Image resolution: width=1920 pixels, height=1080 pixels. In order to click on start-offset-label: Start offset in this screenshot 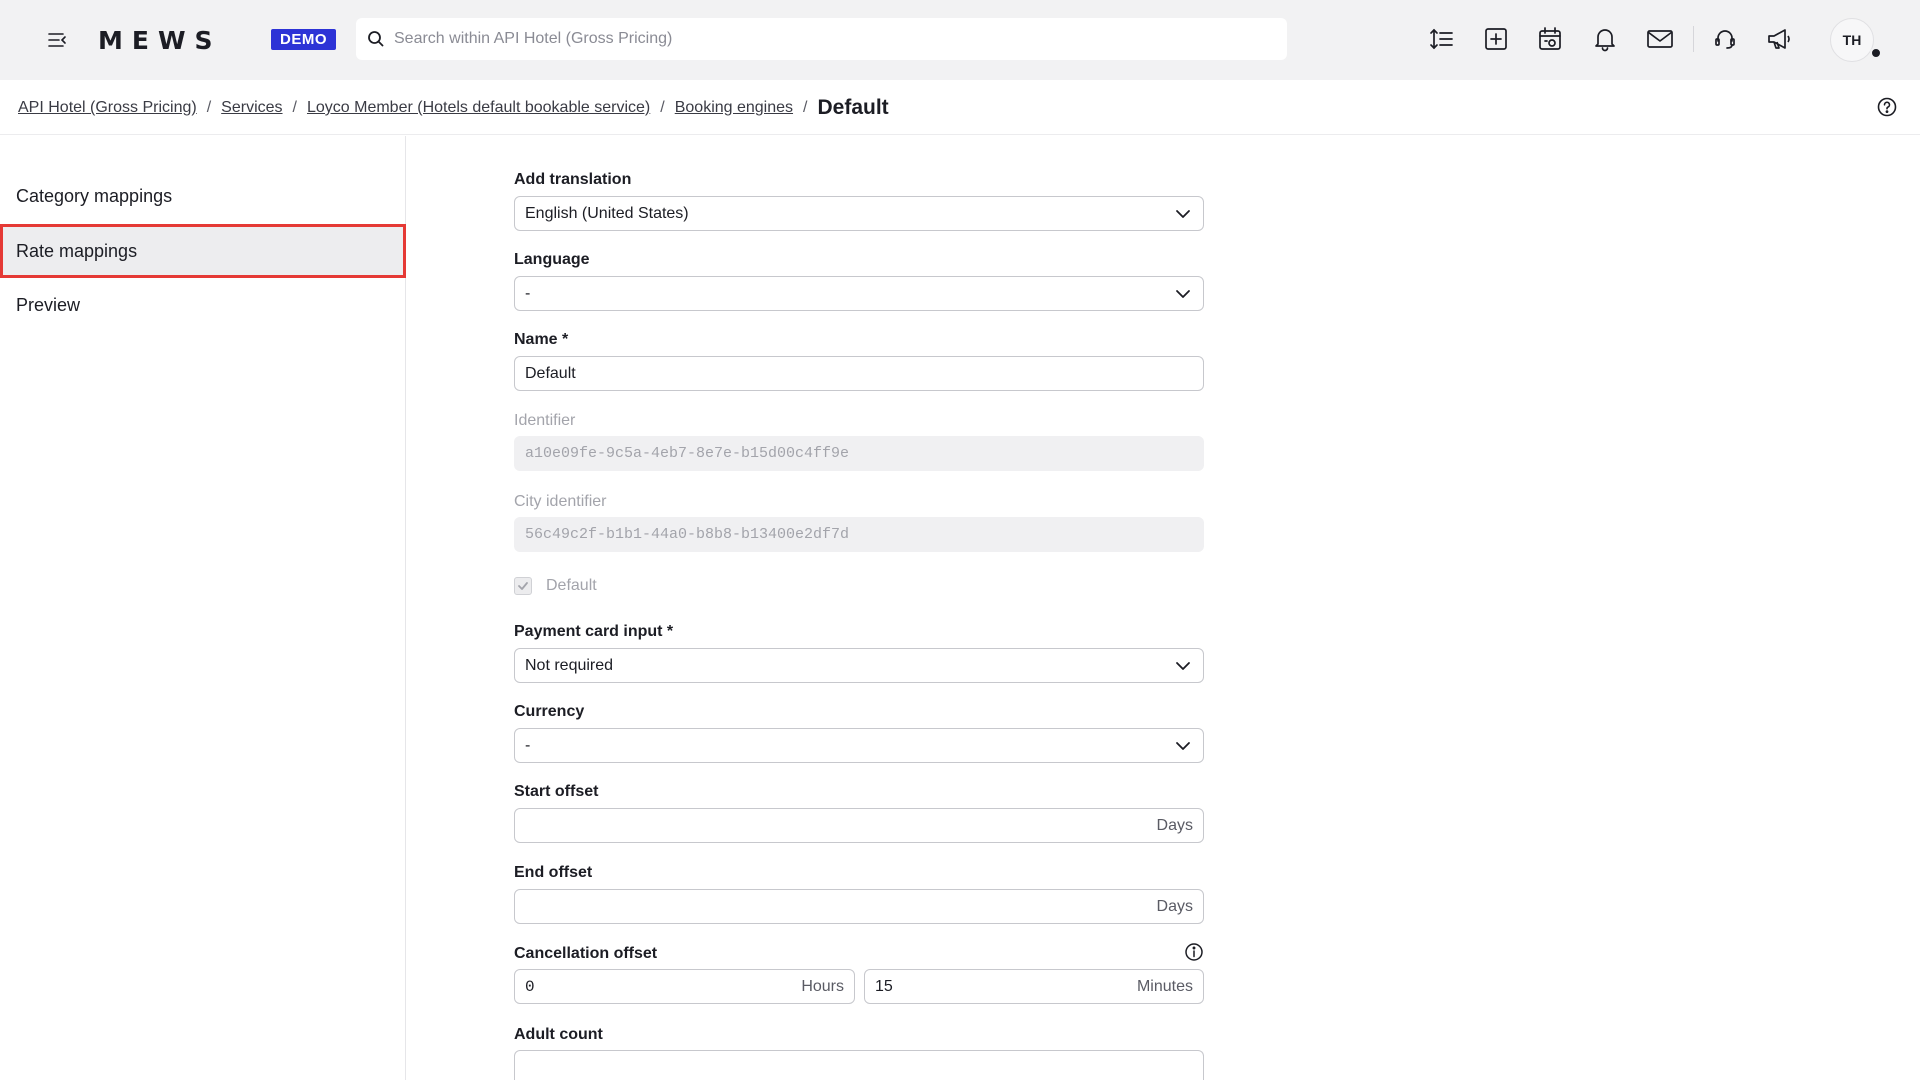, I will do `click(556, 791)`.